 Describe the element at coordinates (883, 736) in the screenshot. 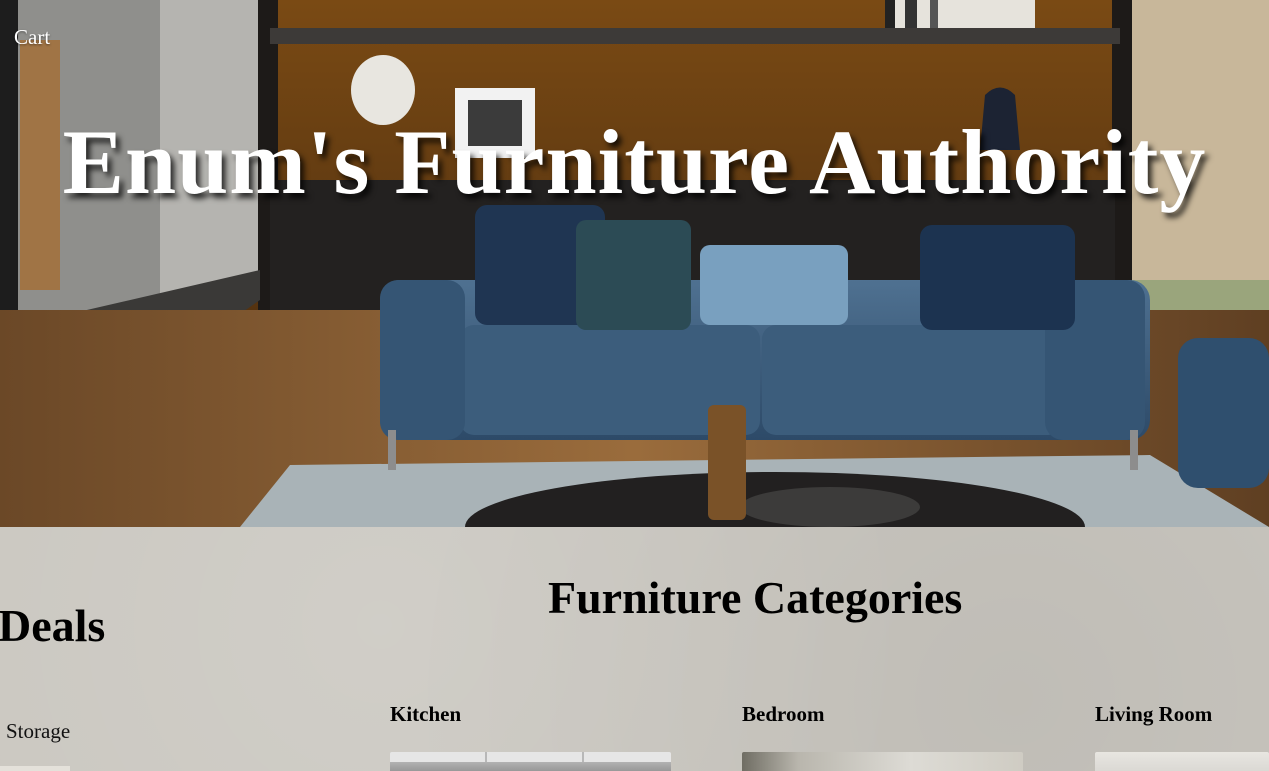

I see `category-card-bedroom: Bedroom` at that location.